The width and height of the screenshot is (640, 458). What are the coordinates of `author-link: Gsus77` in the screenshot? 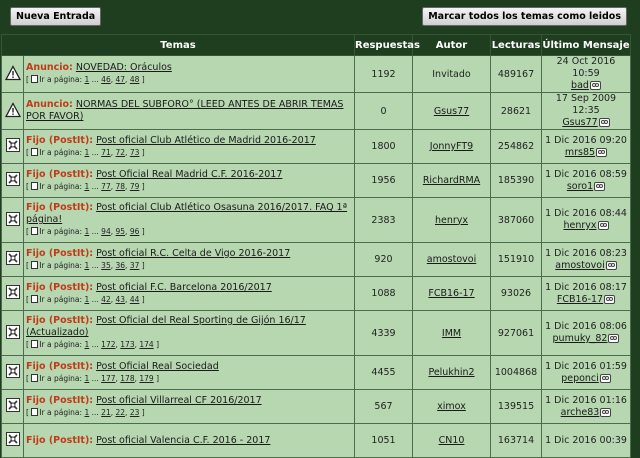 It's located at (451, 111).